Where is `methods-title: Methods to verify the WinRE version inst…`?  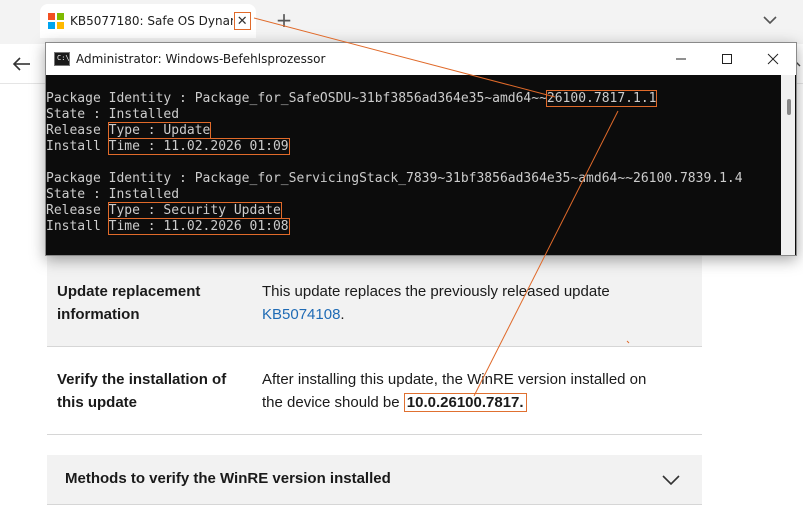 methods-title: Methods to verify the WinRE version inst… is located at coordinates (228, 478).